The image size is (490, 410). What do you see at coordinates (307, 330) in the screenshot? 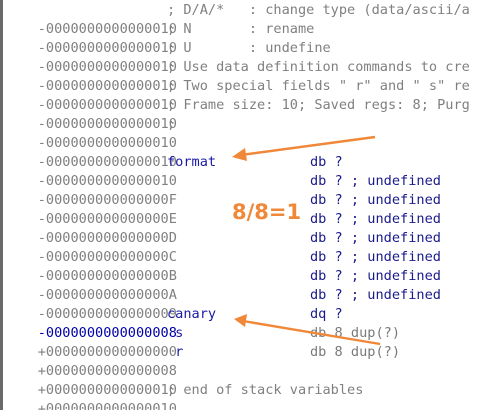
I see `arrow-to-canary` at bounding box center [307, 330].